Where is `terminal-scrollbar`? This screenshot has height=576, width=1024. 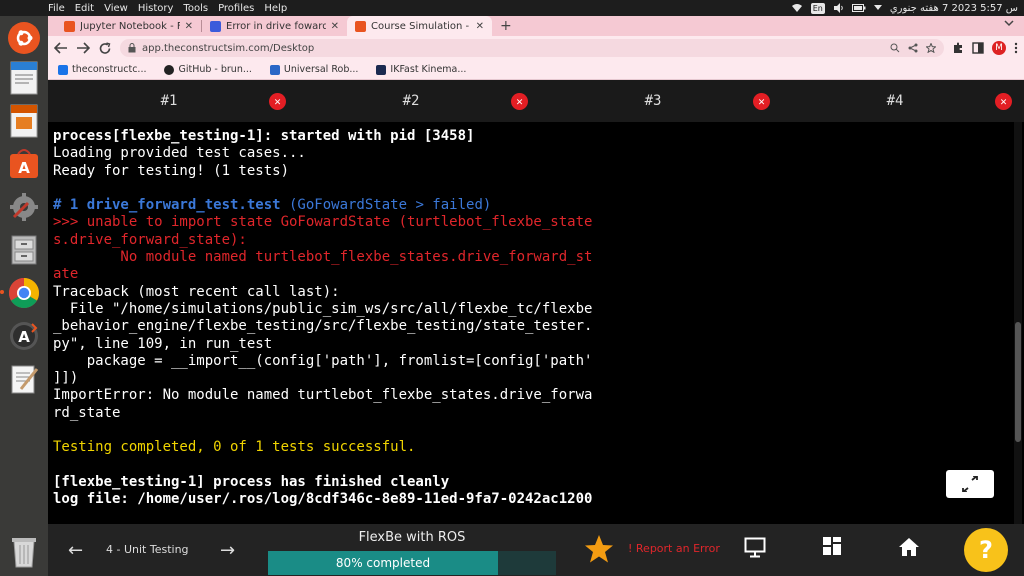
terminal-scrollbar is located at coordinates (1018, 323).